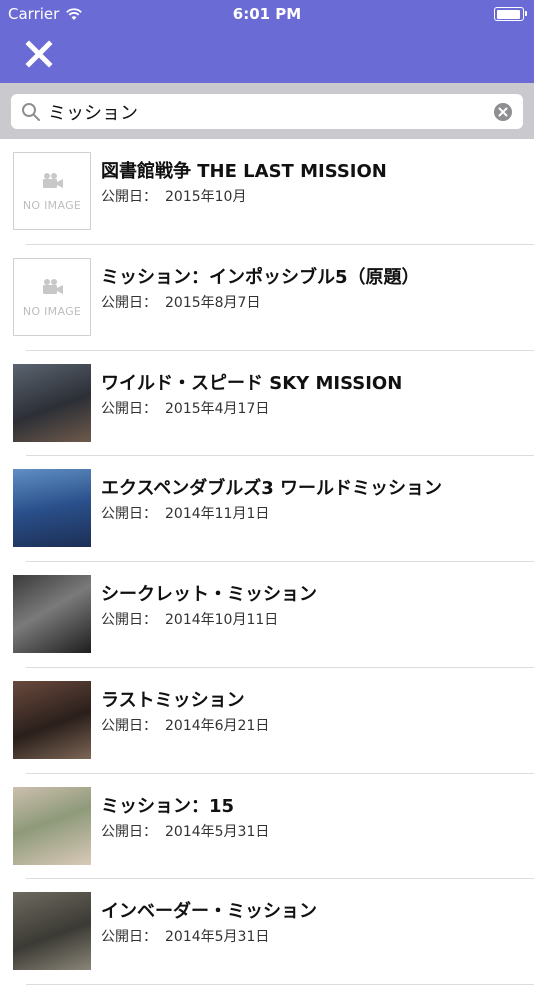 The image size is (534, 985). What do you see at coordinates (206, 197) in the screenshot?
I see `release-date-value: 2015年10月` at bounding box center [206, 197].